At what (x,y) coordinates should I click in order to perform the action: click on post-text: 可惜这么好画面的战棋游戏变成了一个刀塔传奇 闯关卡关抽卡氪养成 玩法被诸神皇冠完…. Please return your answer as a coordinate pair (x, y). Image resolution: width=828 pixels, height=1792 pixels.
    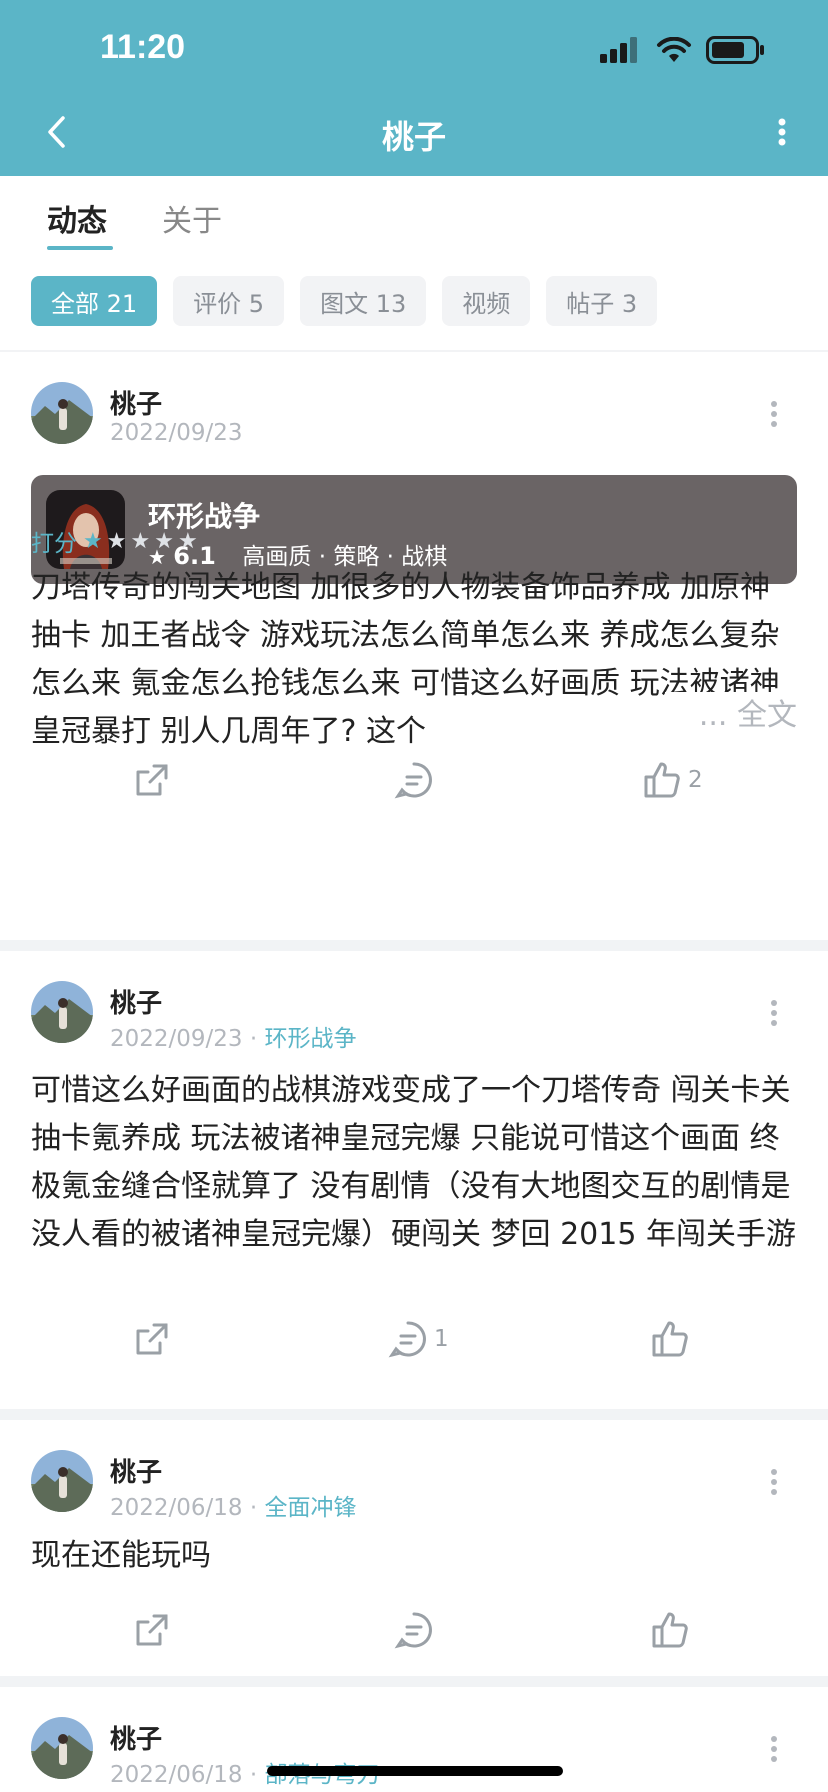
    Looking at the image, I should click on (414, 1163).